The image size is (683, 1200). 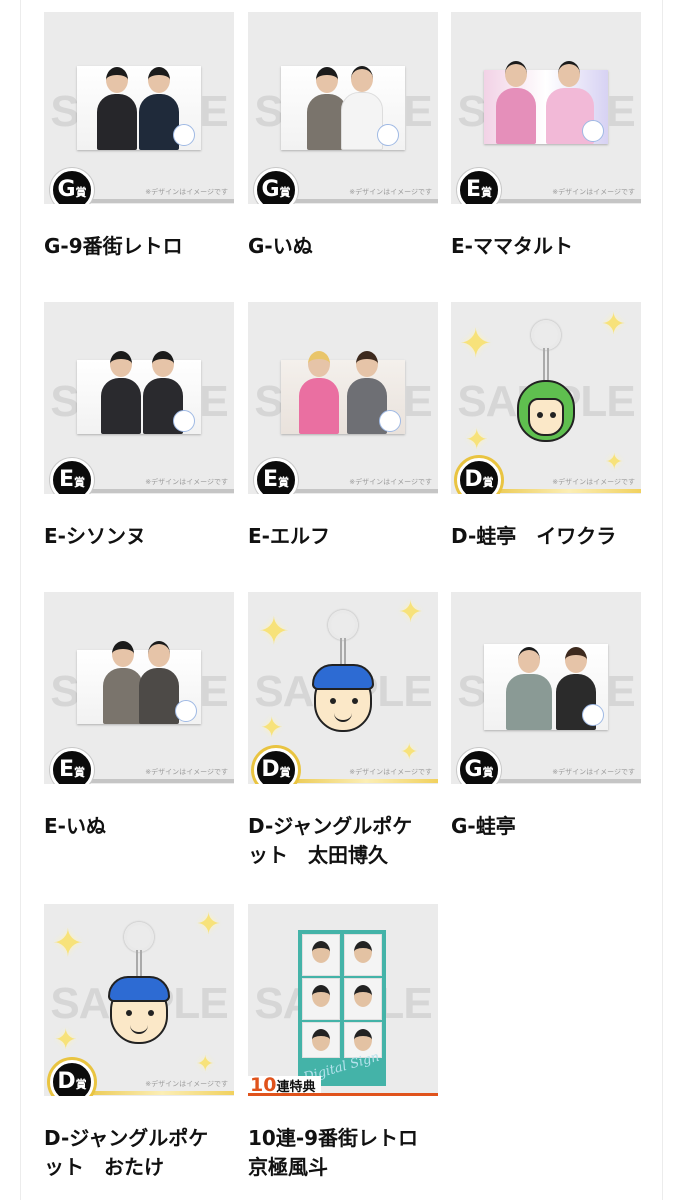 I want to click on prize-caption: E-ママタルト, so click(x=551, y=246).